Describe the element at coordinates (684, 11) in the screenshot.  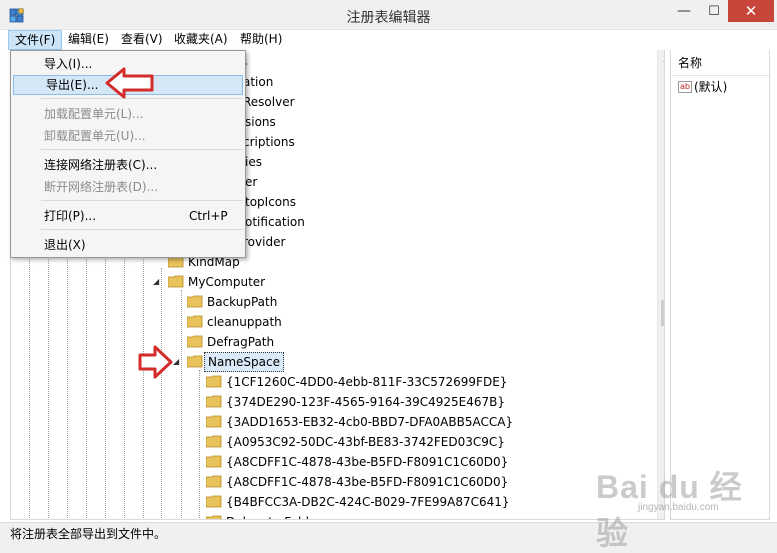
I see `minimize-button: —` at that location.